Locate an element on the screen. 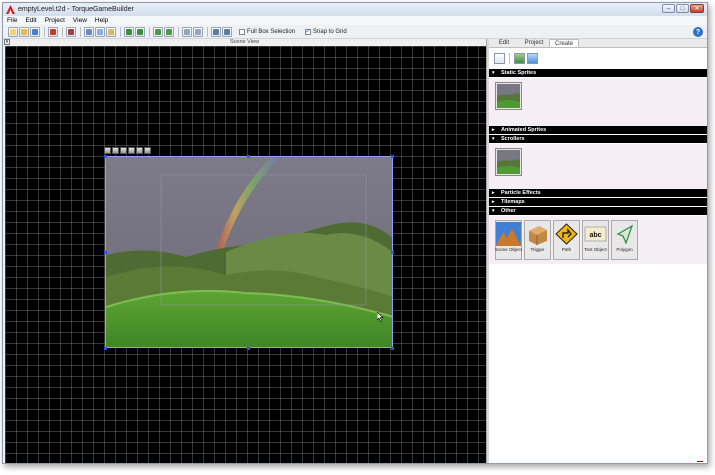  zoom-in-button is located at coordinates (187, 31).